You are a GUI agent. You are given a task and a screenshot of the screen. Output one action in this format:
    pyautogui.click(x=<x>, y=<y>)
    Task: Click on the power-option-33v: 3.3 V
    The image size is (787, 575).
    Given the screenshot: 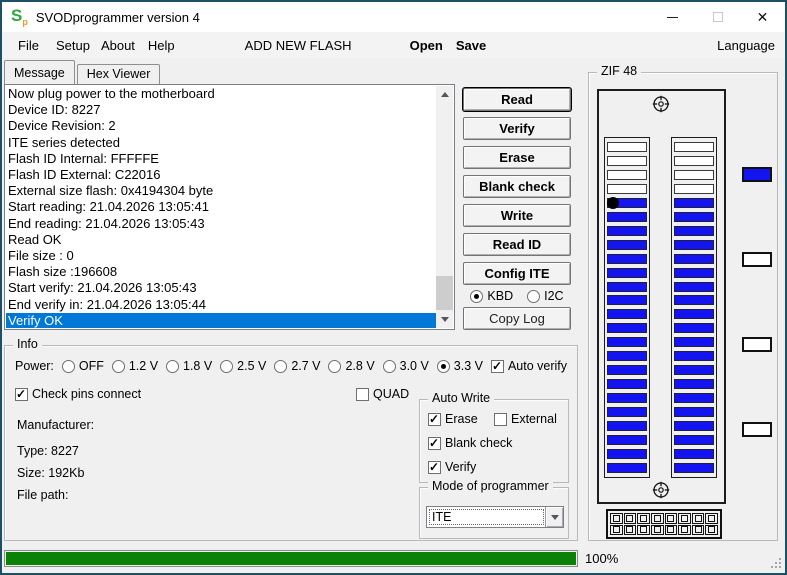 What is the action you would take?
    pyautogui.click(x=459, y=366)
    